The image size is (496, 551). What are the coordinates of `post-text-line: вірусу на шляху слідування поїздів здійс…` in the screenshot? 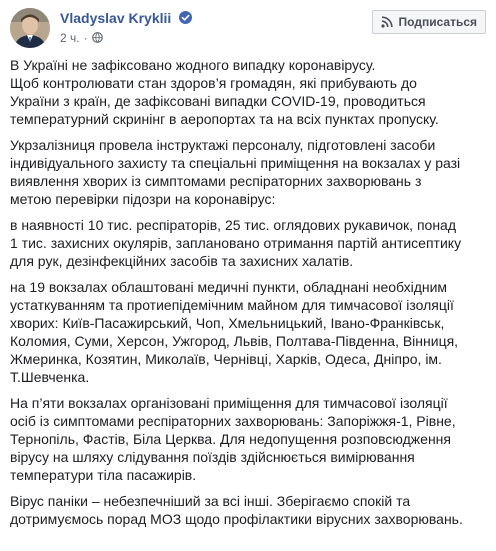 It's located at (212, 457).